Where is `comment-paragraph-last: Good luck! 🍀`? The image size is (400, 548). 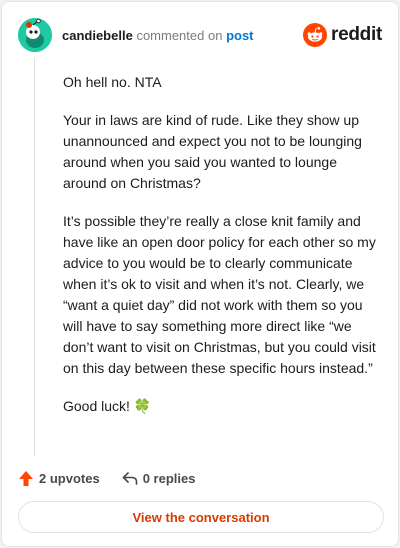
comment-paragraph-last: Good luck! 🍀 is located at coordinates (221, 406).